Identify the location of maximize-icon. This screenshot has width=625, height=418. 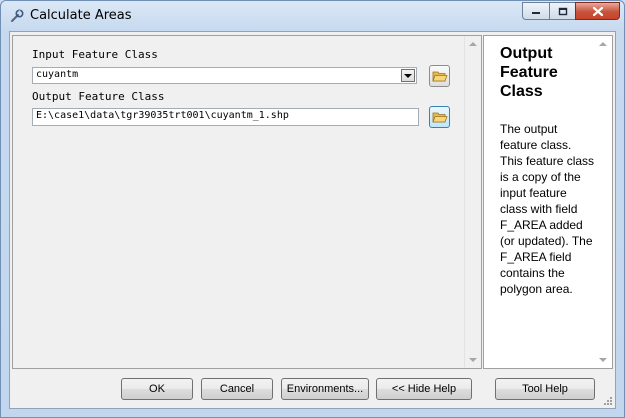
(562, 11).